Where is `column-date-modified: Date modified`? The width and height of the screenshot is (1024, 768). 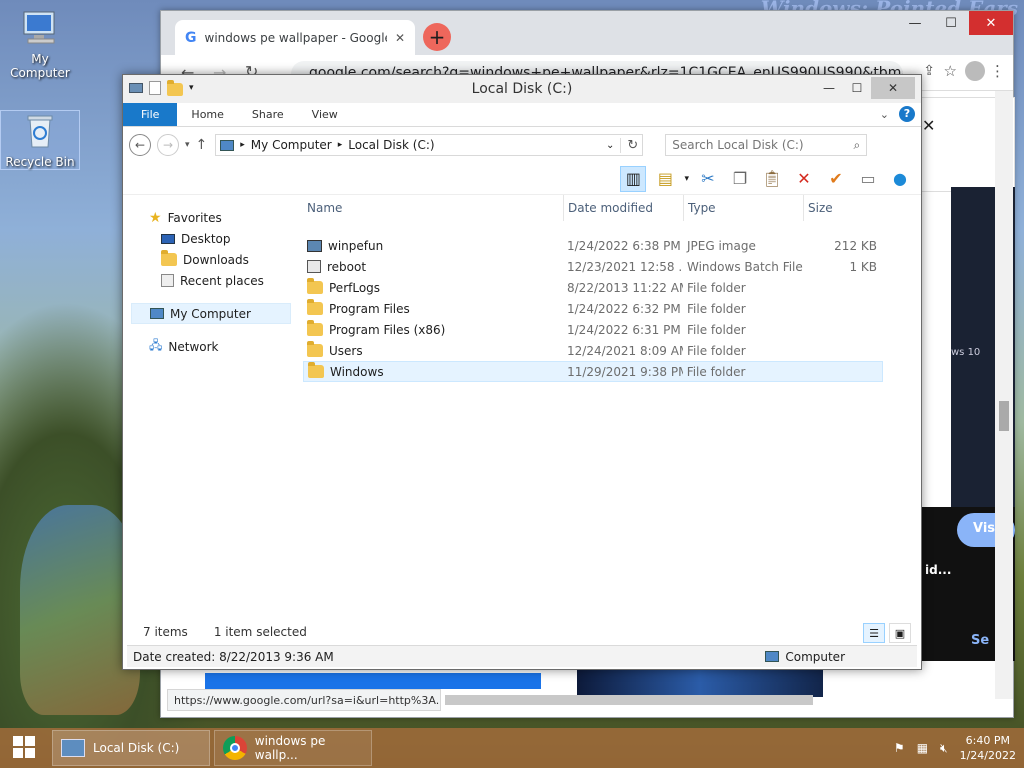 column-date-modified: Date modified is located at coordinates (623, 208).